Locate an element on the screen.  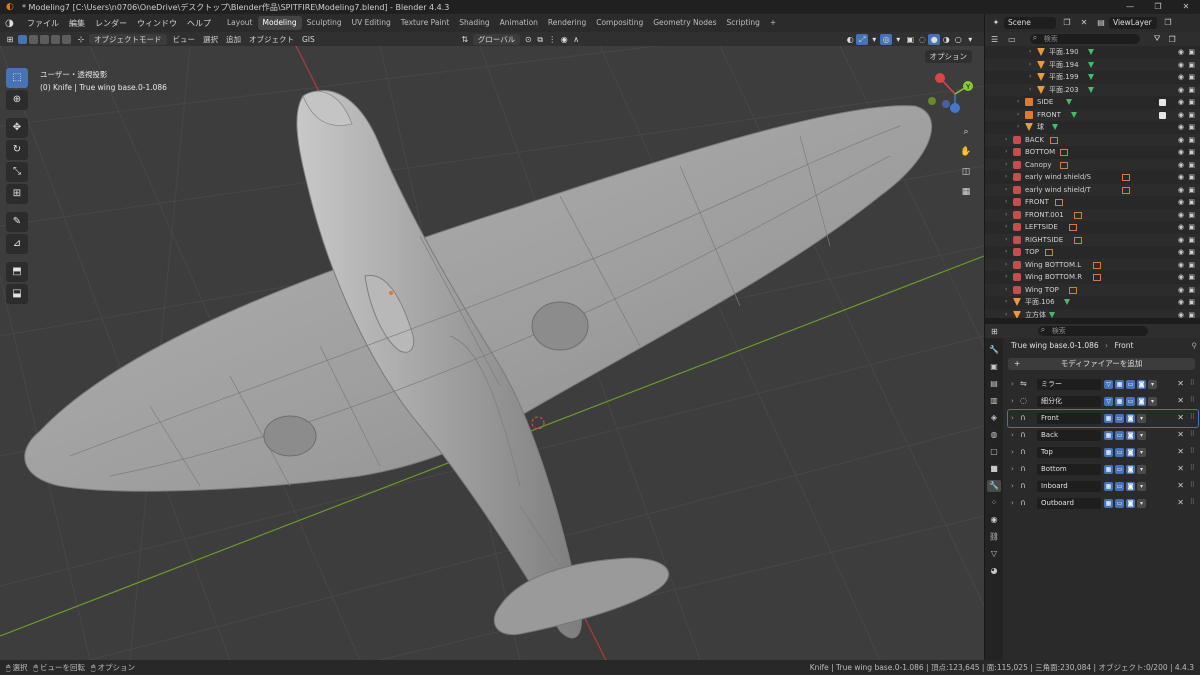
outliner-row: › FRONT.001 ◉ ▣ is located at coordinates (1092, 215).